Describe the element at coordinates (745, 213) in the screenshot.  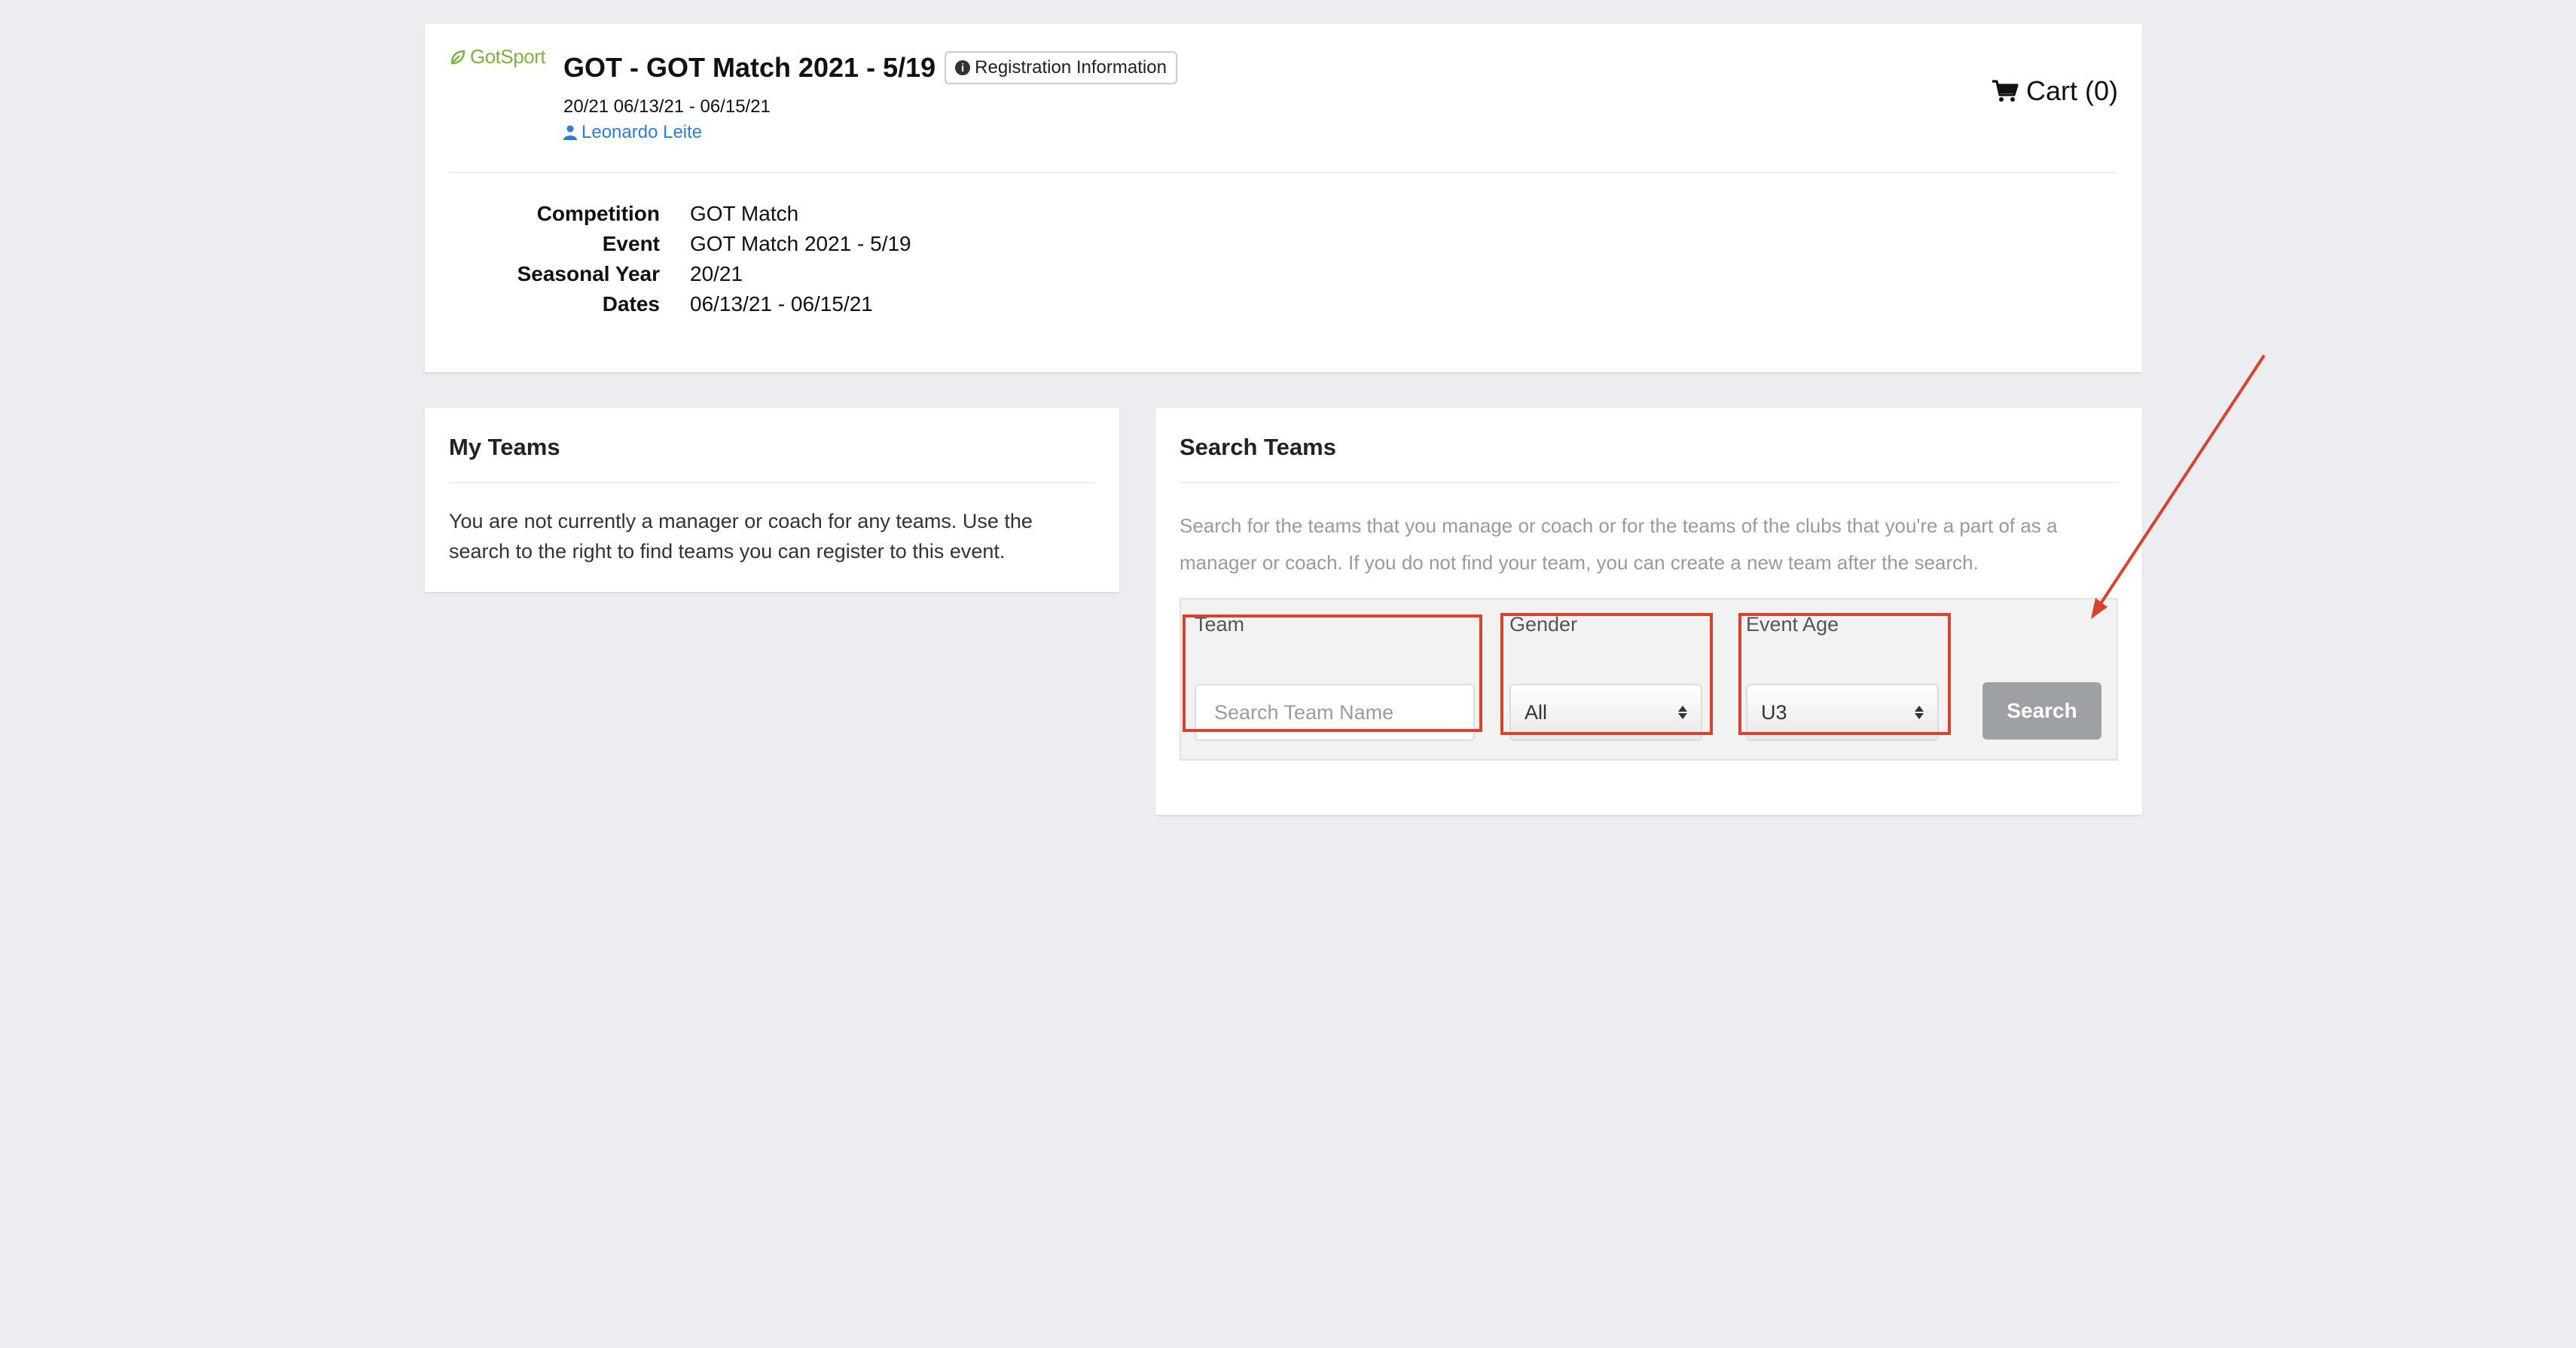
I see `detail-value: GOT Match` at that location.